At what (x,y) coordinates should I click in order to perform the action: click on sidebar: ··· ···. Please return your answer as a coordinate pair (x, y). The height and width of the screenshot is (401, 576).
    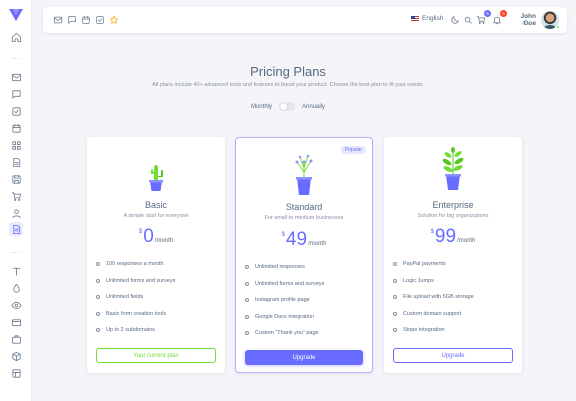
    Looking at the image, I should click on (16, 200).